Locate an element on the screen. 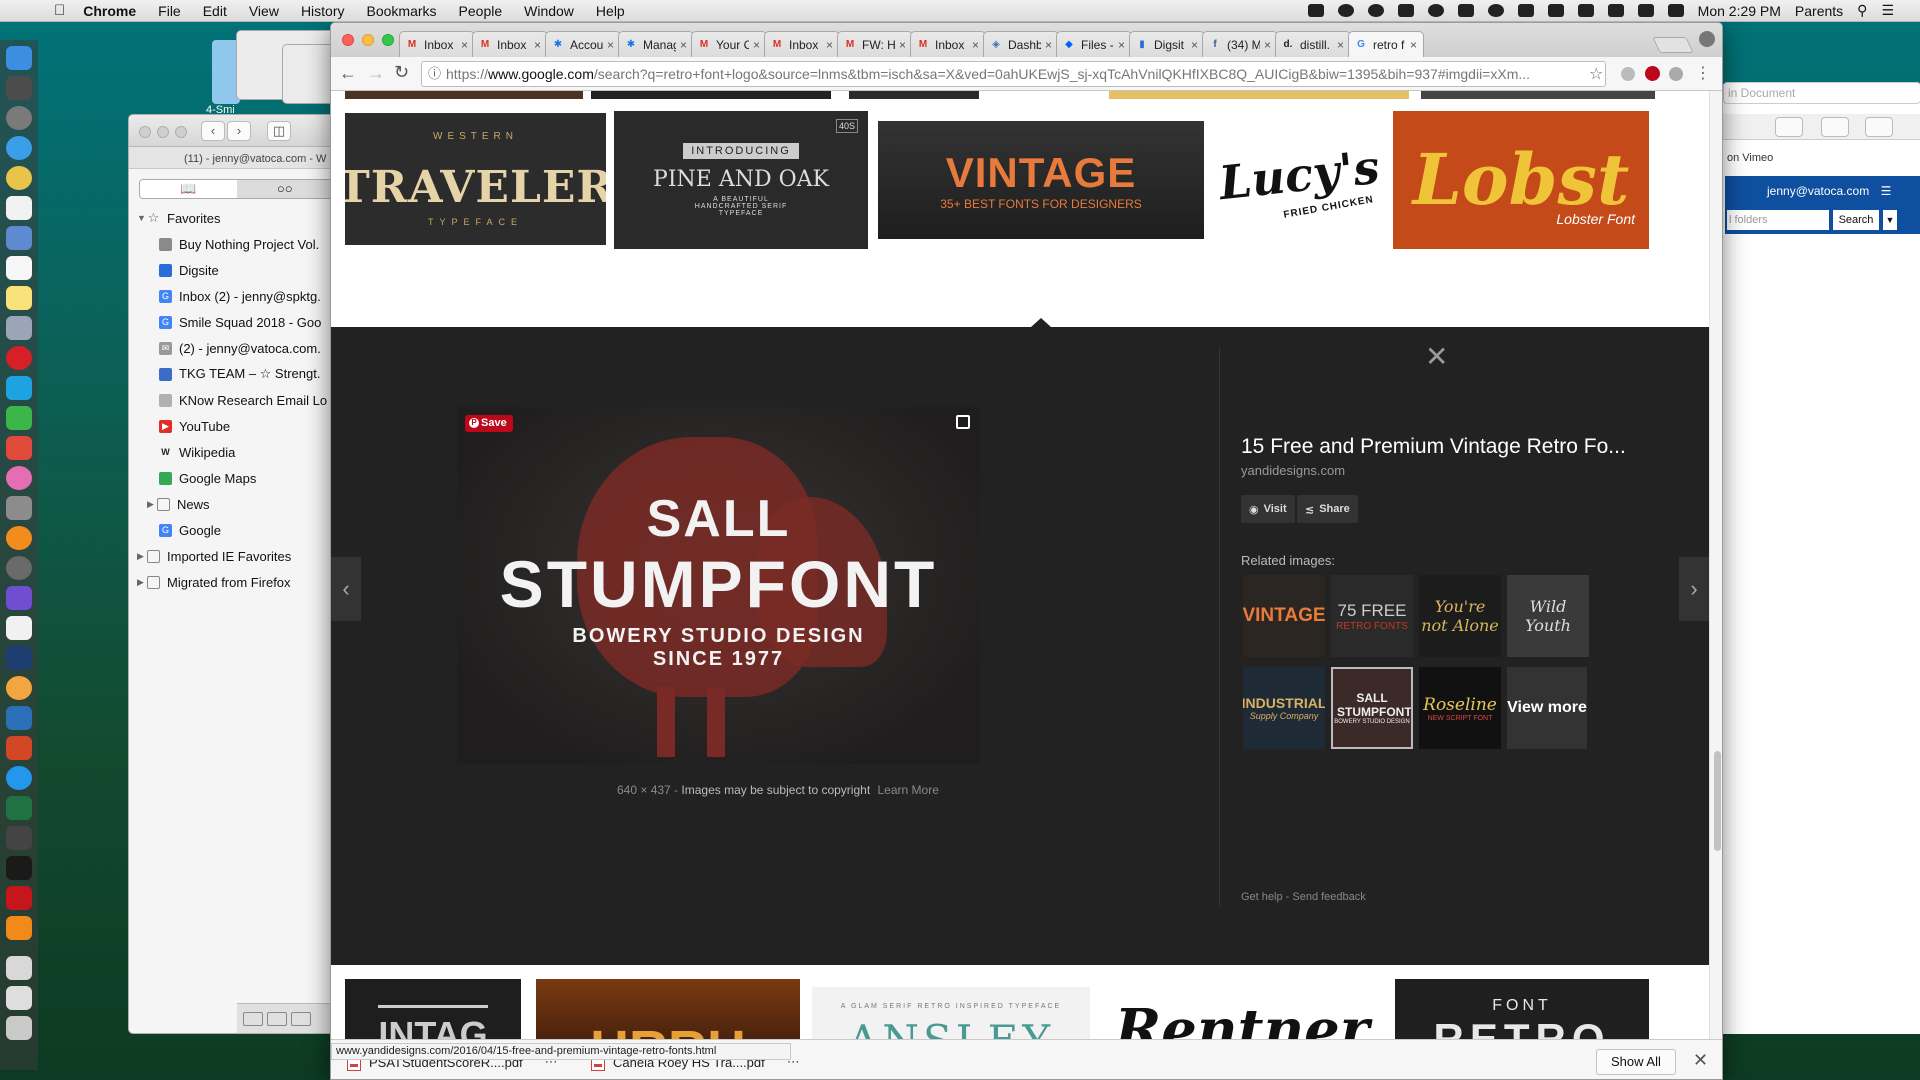 The width and height of the screenshot is (1920, 1080). tab-34-m: f (34) M × is located at coordinates (1240, 44).